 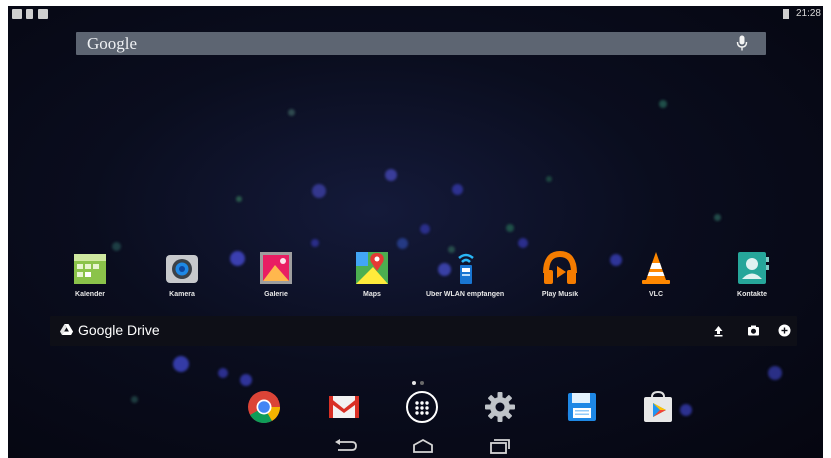 I want to click on google-search-bar: Google, so click(x=421, y=43).